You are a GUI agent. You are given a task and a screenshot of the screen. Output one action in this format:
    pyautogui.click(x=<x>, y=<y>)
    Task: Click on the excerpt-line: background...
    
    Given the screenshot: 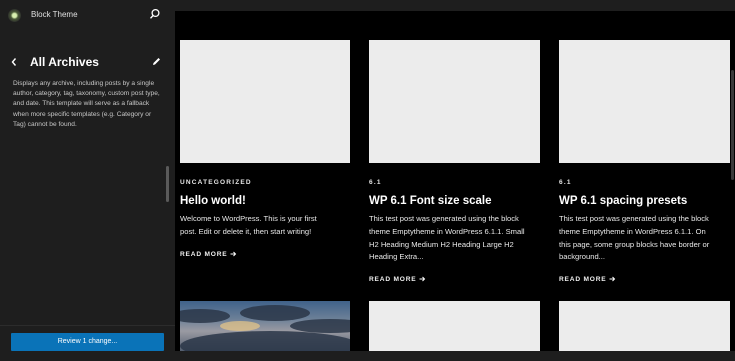 What is the action you would take?
    pyautogui.click(x=582, y=257)
    